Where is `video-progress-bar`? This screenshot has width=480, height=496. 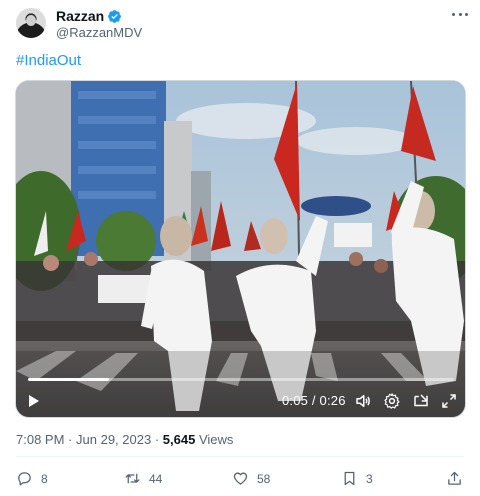 video-progress-bar is located at coordinates (241, 379).